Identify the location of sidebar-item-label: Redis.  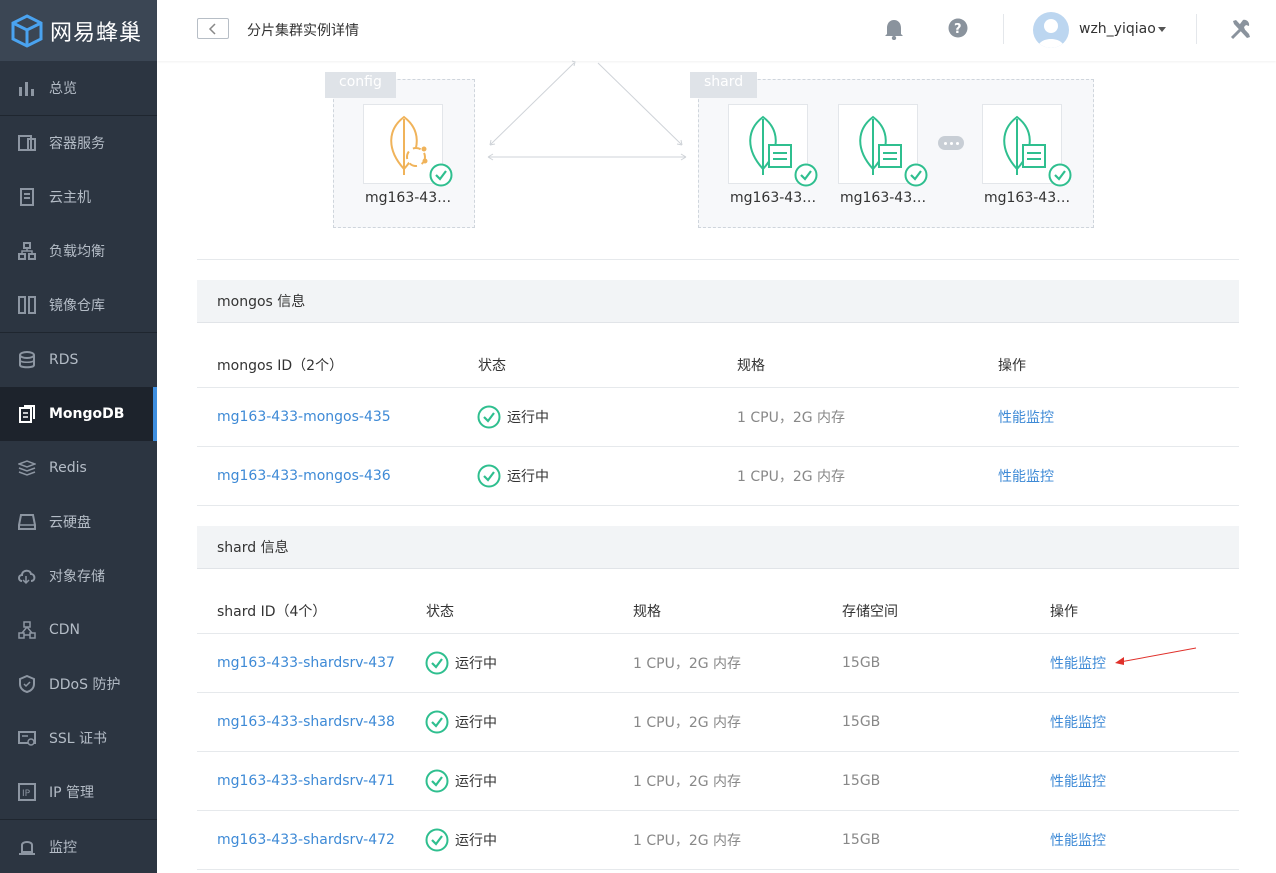
(68, 468).